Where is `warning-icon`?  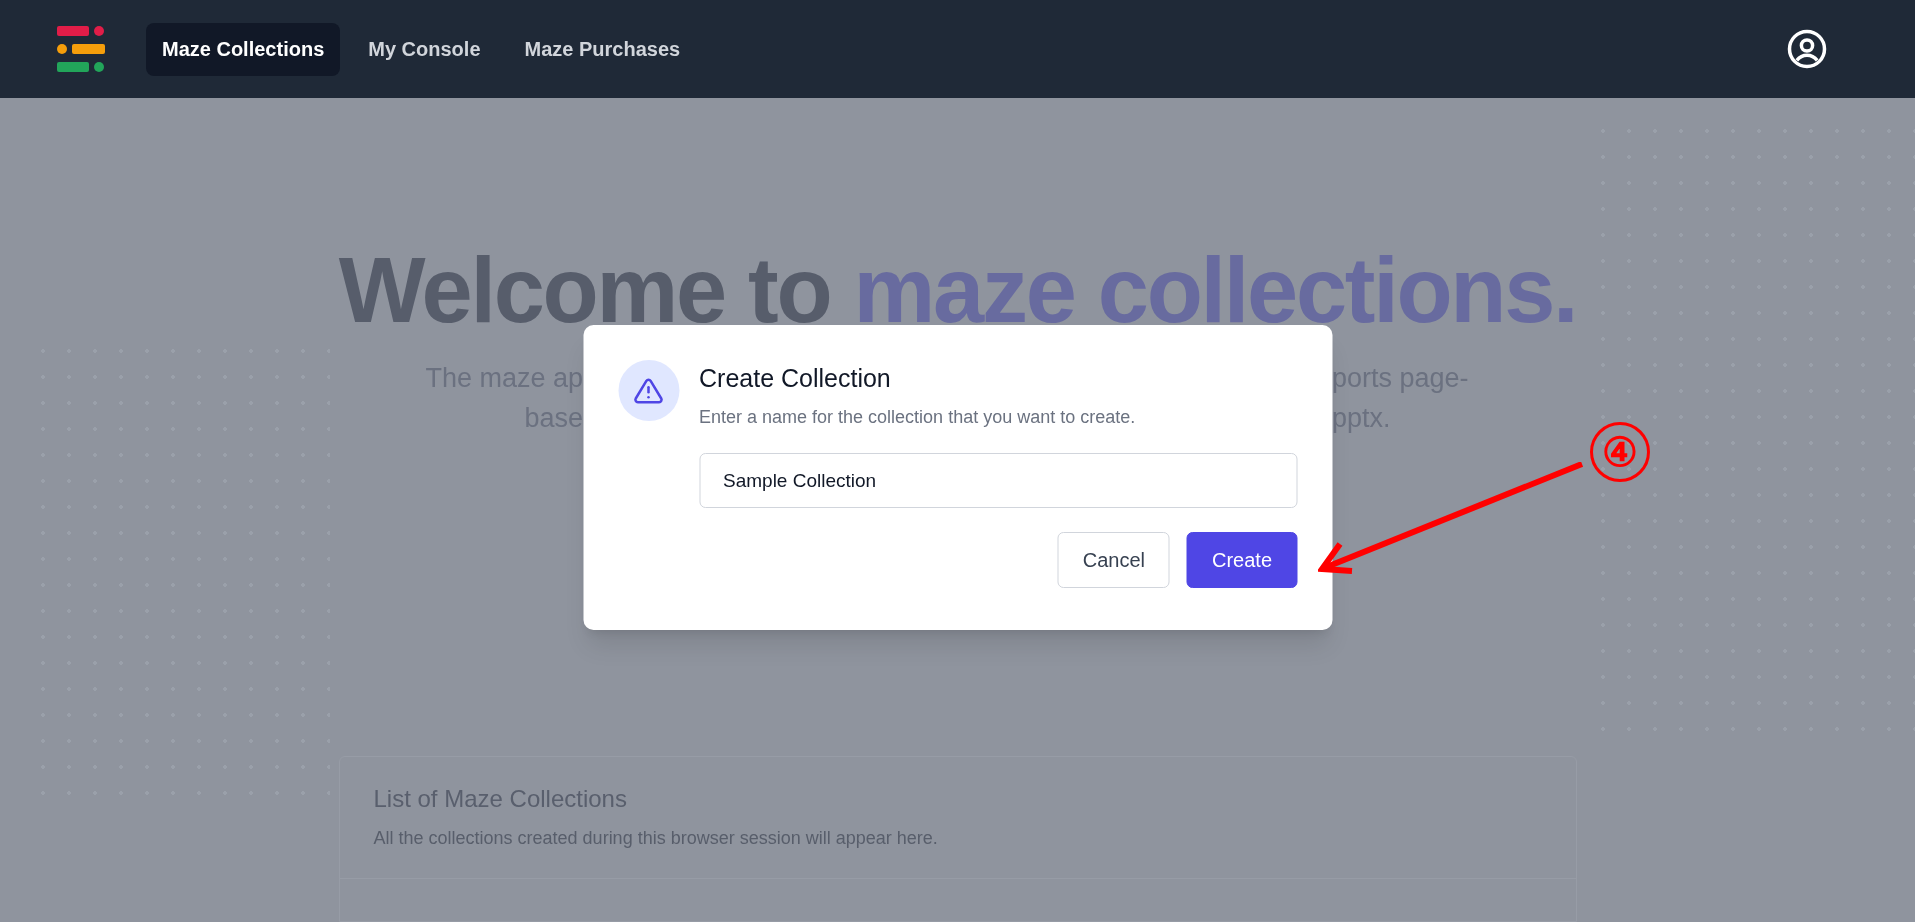 warning-icon is located at coordinates (648, 390).